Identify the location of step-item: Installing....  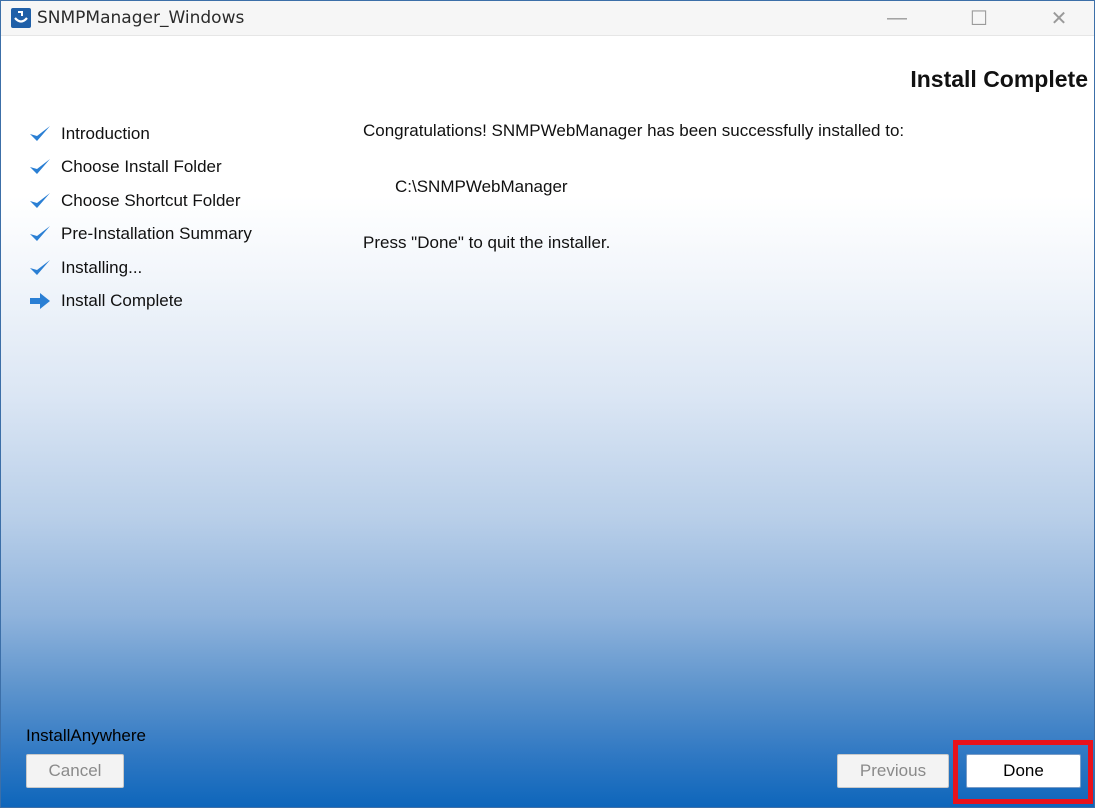
(139, 268).